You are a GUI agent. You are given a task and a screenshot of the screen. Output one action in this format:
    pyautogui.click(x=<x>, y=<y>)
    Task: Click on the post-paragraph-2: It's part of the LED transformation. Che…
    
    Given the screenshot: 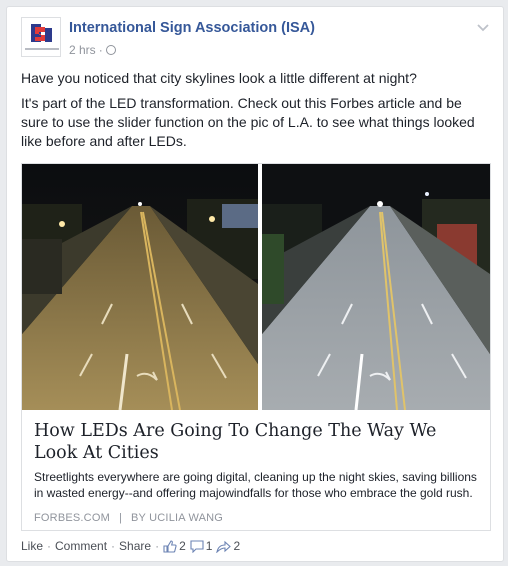 What is the action you would take?
    pyautogui.click(x=248, y=122)
    